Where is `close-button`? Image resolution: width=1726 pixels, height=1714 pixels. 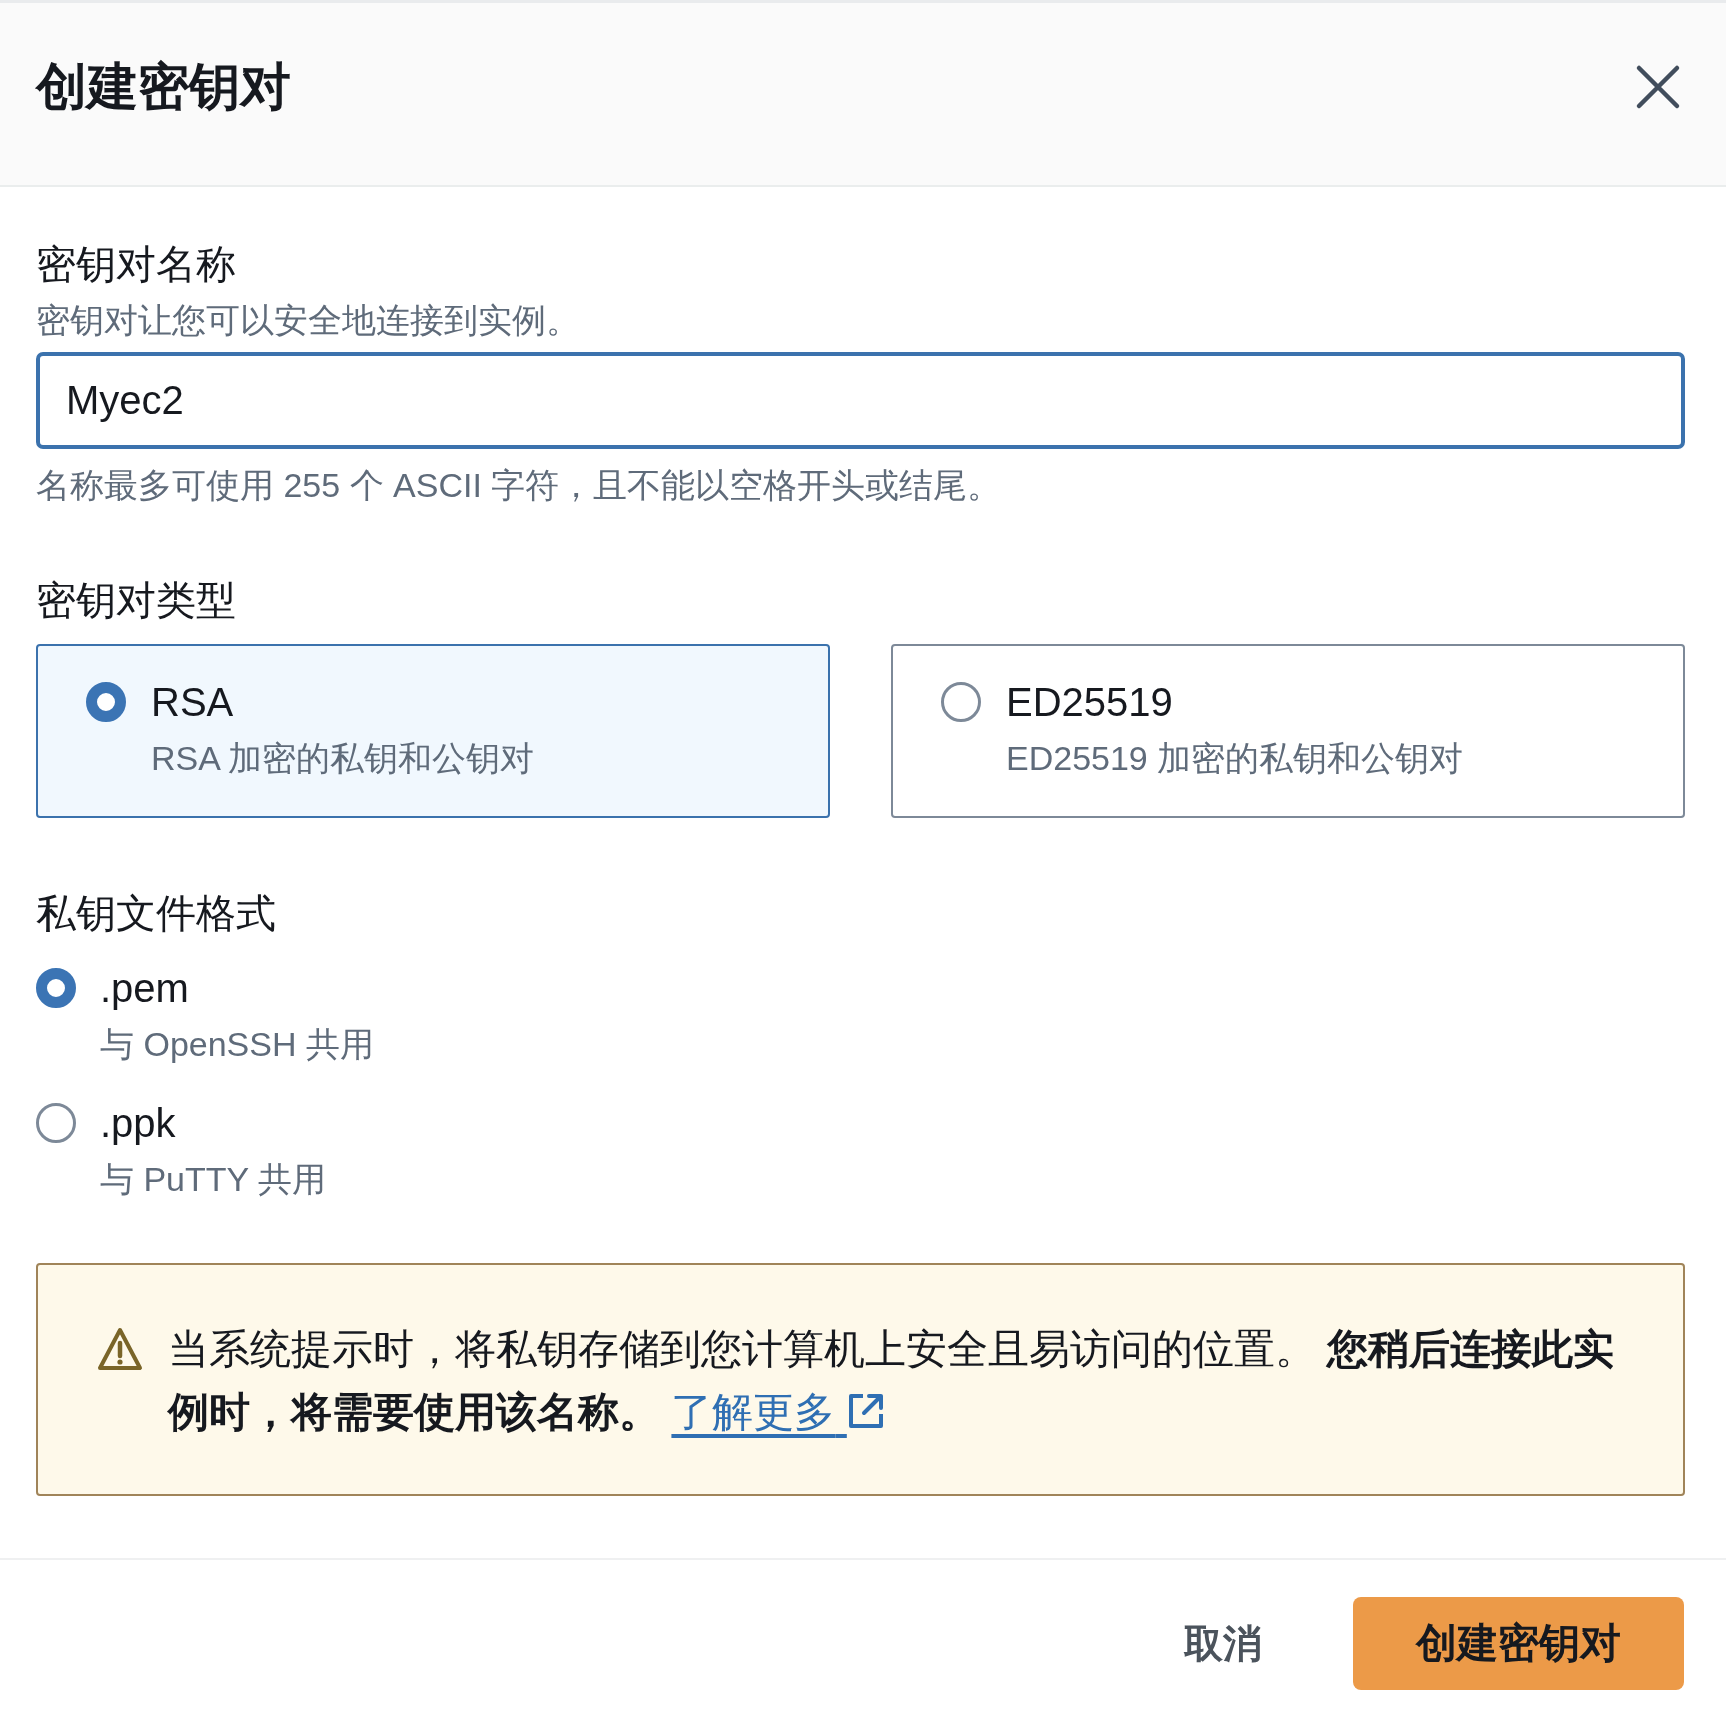 close-button is located at coordinates (1658, 87).